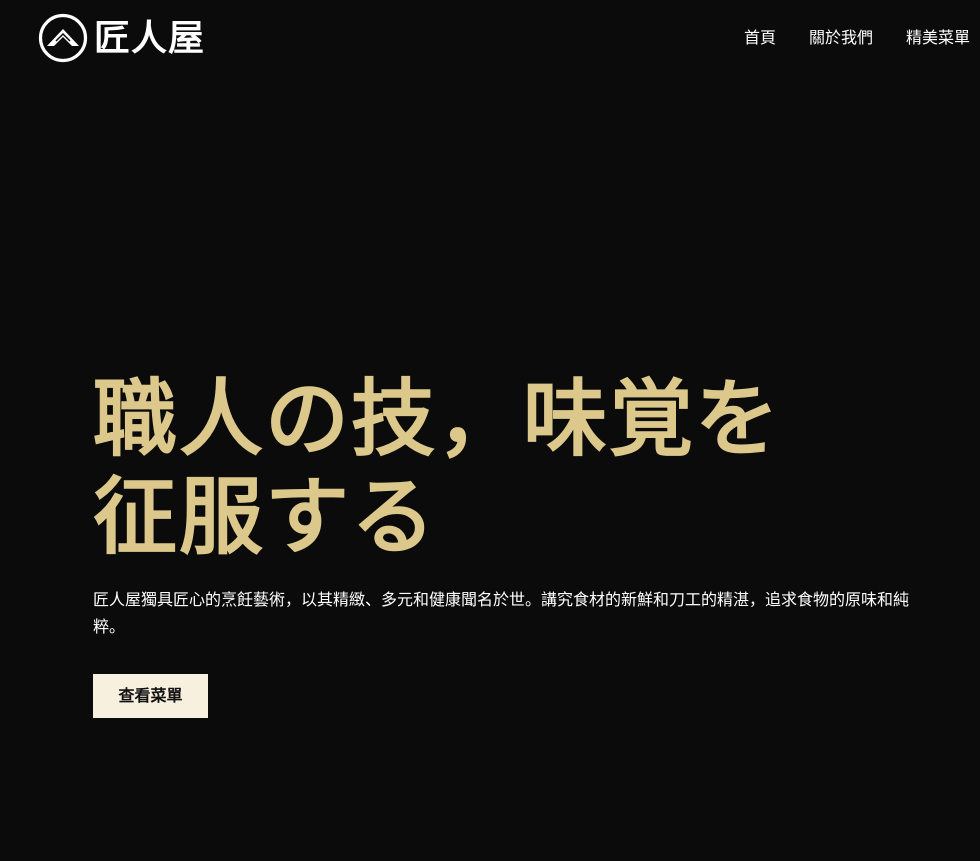 This screenshot has height=861, width=980. I want to click on site-header: 匠人屋 首頁 關於我們 精美菜單, so click(490, 39).